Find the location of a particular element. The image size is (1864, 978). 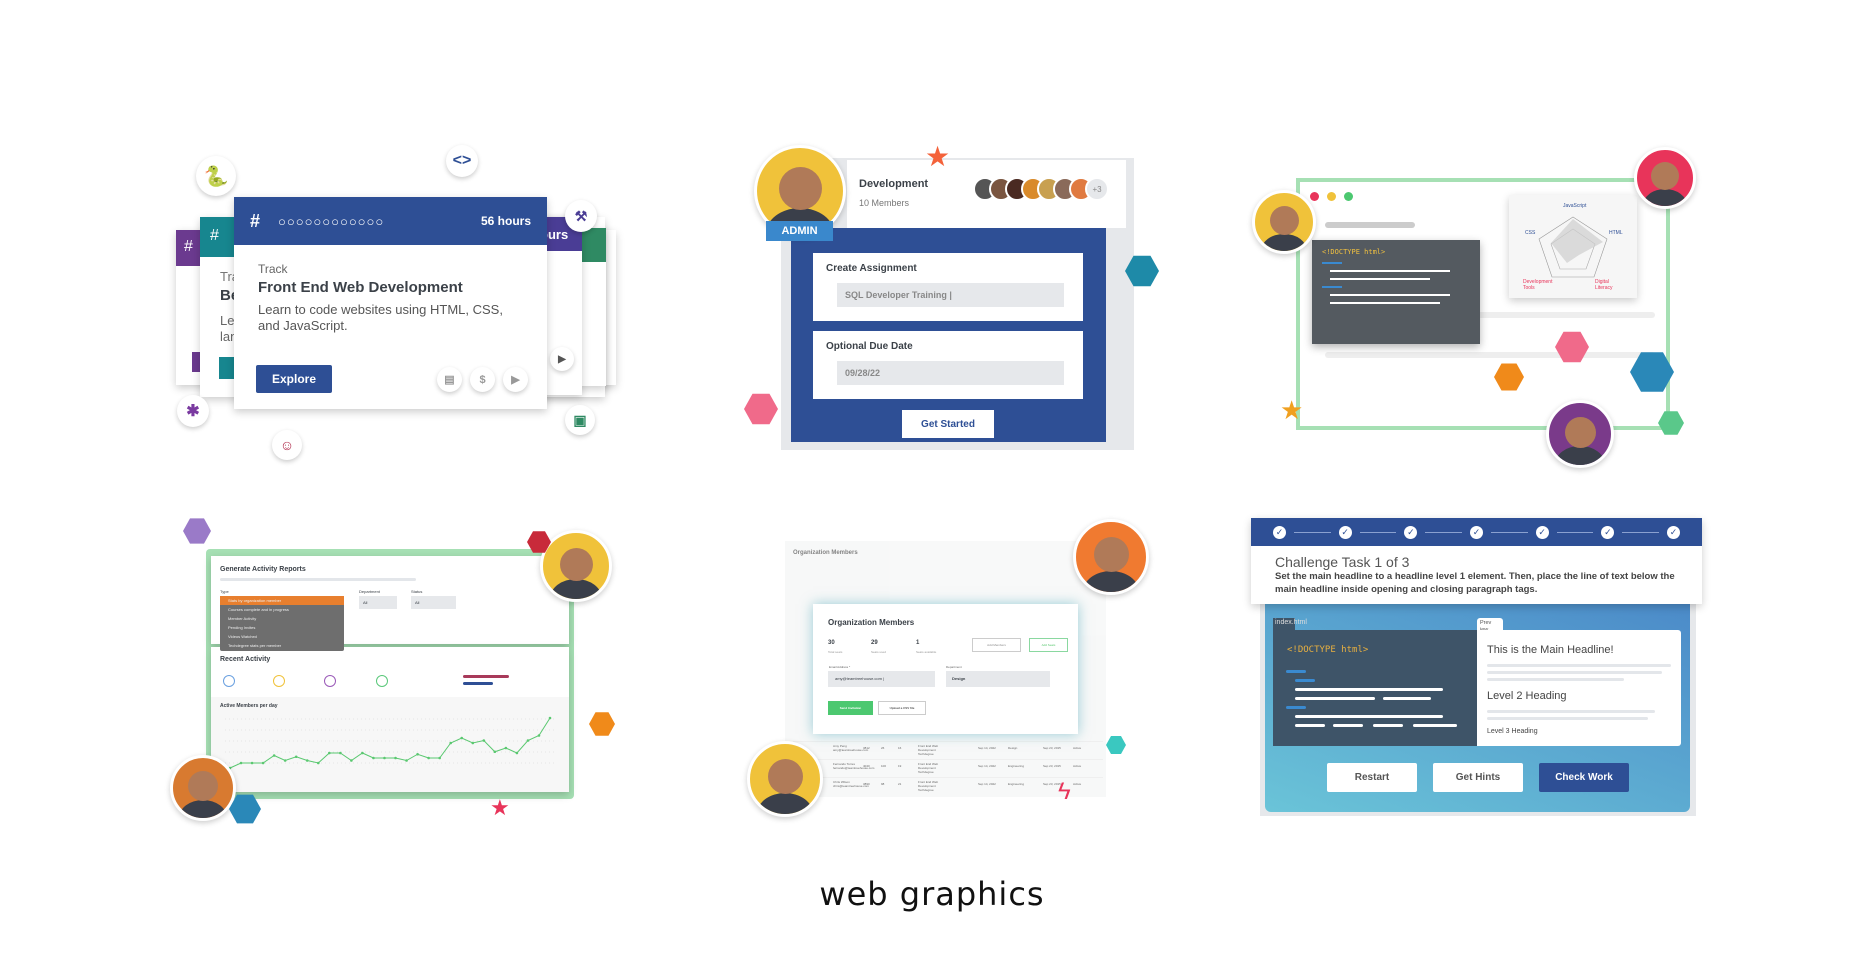

modal-title: Organization Members is located at coordinates (871, 622).